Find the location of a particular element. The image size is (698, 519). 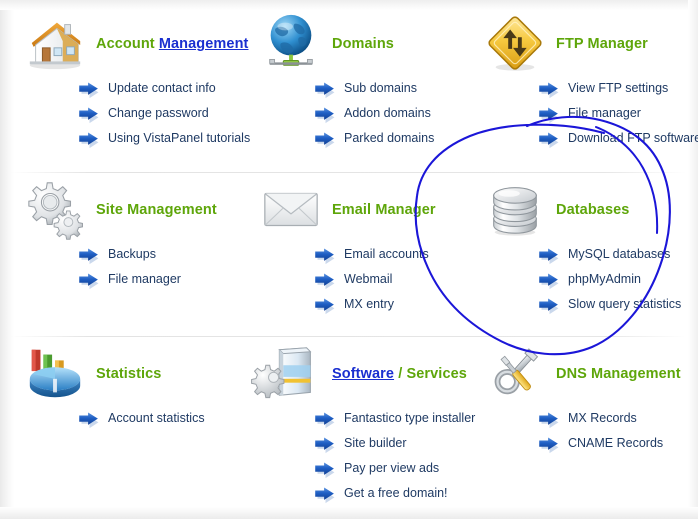

panel-links-statistics: Account statistics is located at coordinates (129, 422).